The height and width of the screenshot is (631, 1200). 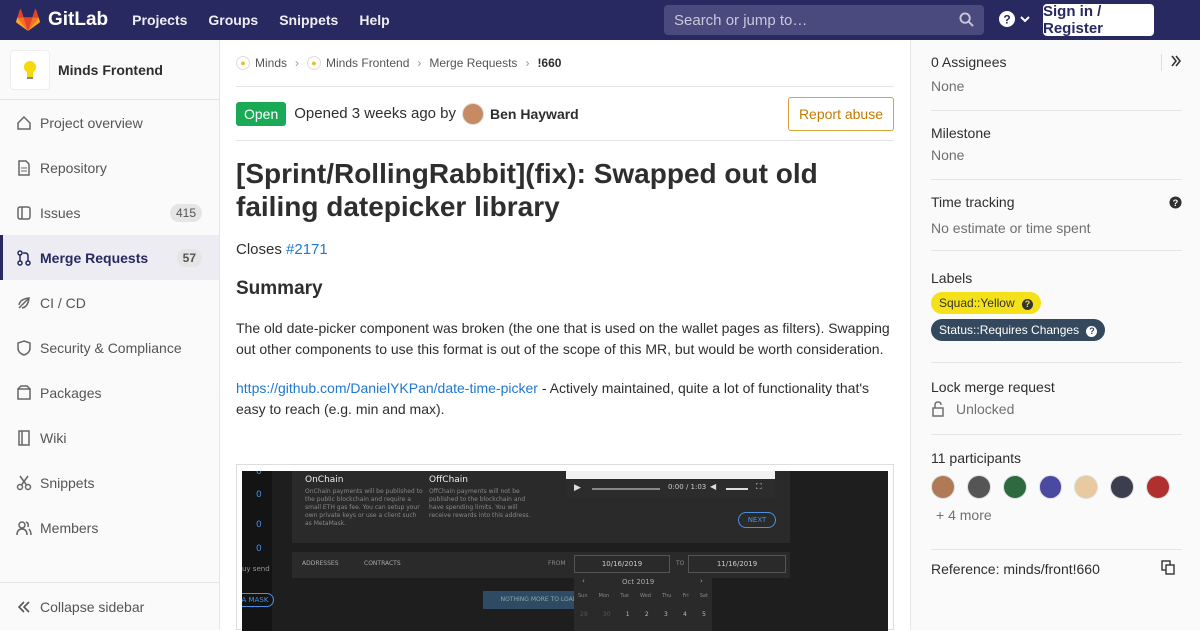 What do you see at coordinates (759, 486) in the screenshot?
I see `fullscreen-icon: ⛶` at bounding box center [759, 486].